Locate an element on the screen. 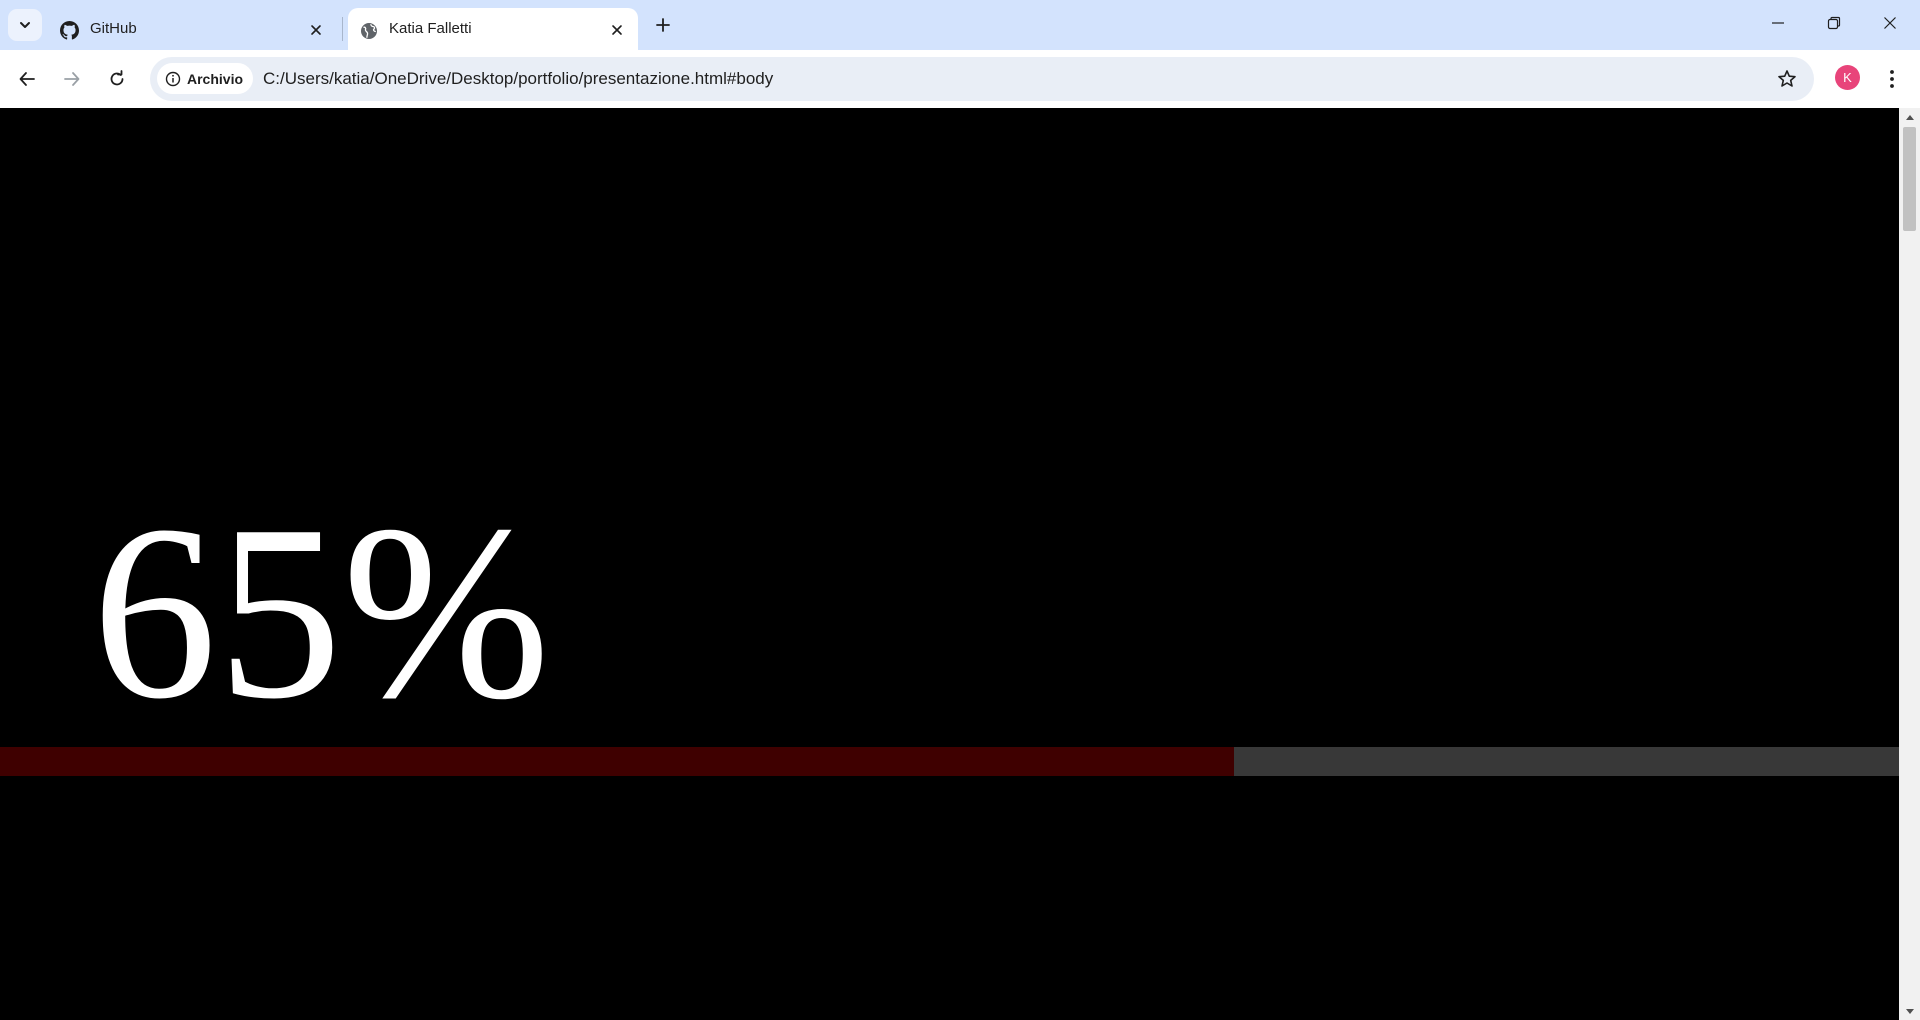 This screenshot has width=1920, height=1020. browser-menu-button is located at coordinates (1892, 79).